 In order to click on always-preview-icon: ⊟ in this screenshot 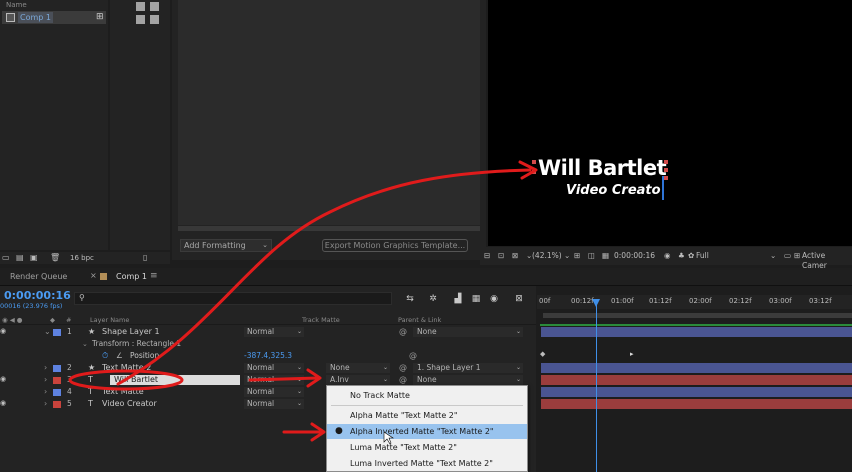, I will do `click(487, 256)`.